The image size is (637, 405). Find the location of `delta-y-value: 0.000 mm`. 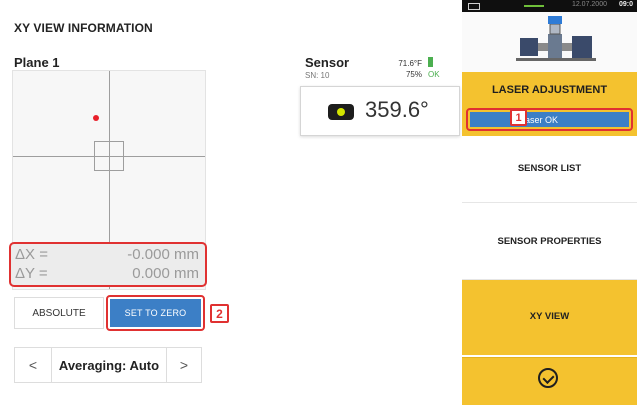

delta-y-value: 0.000 mm is located at coordinates (165, 273).